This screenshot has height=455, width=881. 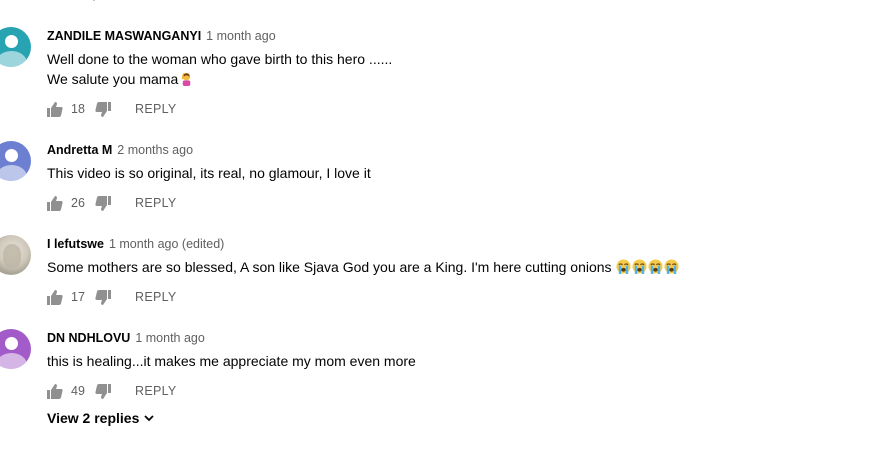 What do you see at coordinates (186, 79) in the screenshot?
I see `raising-hand-emoji-icon` at bounding box center [186, 79].